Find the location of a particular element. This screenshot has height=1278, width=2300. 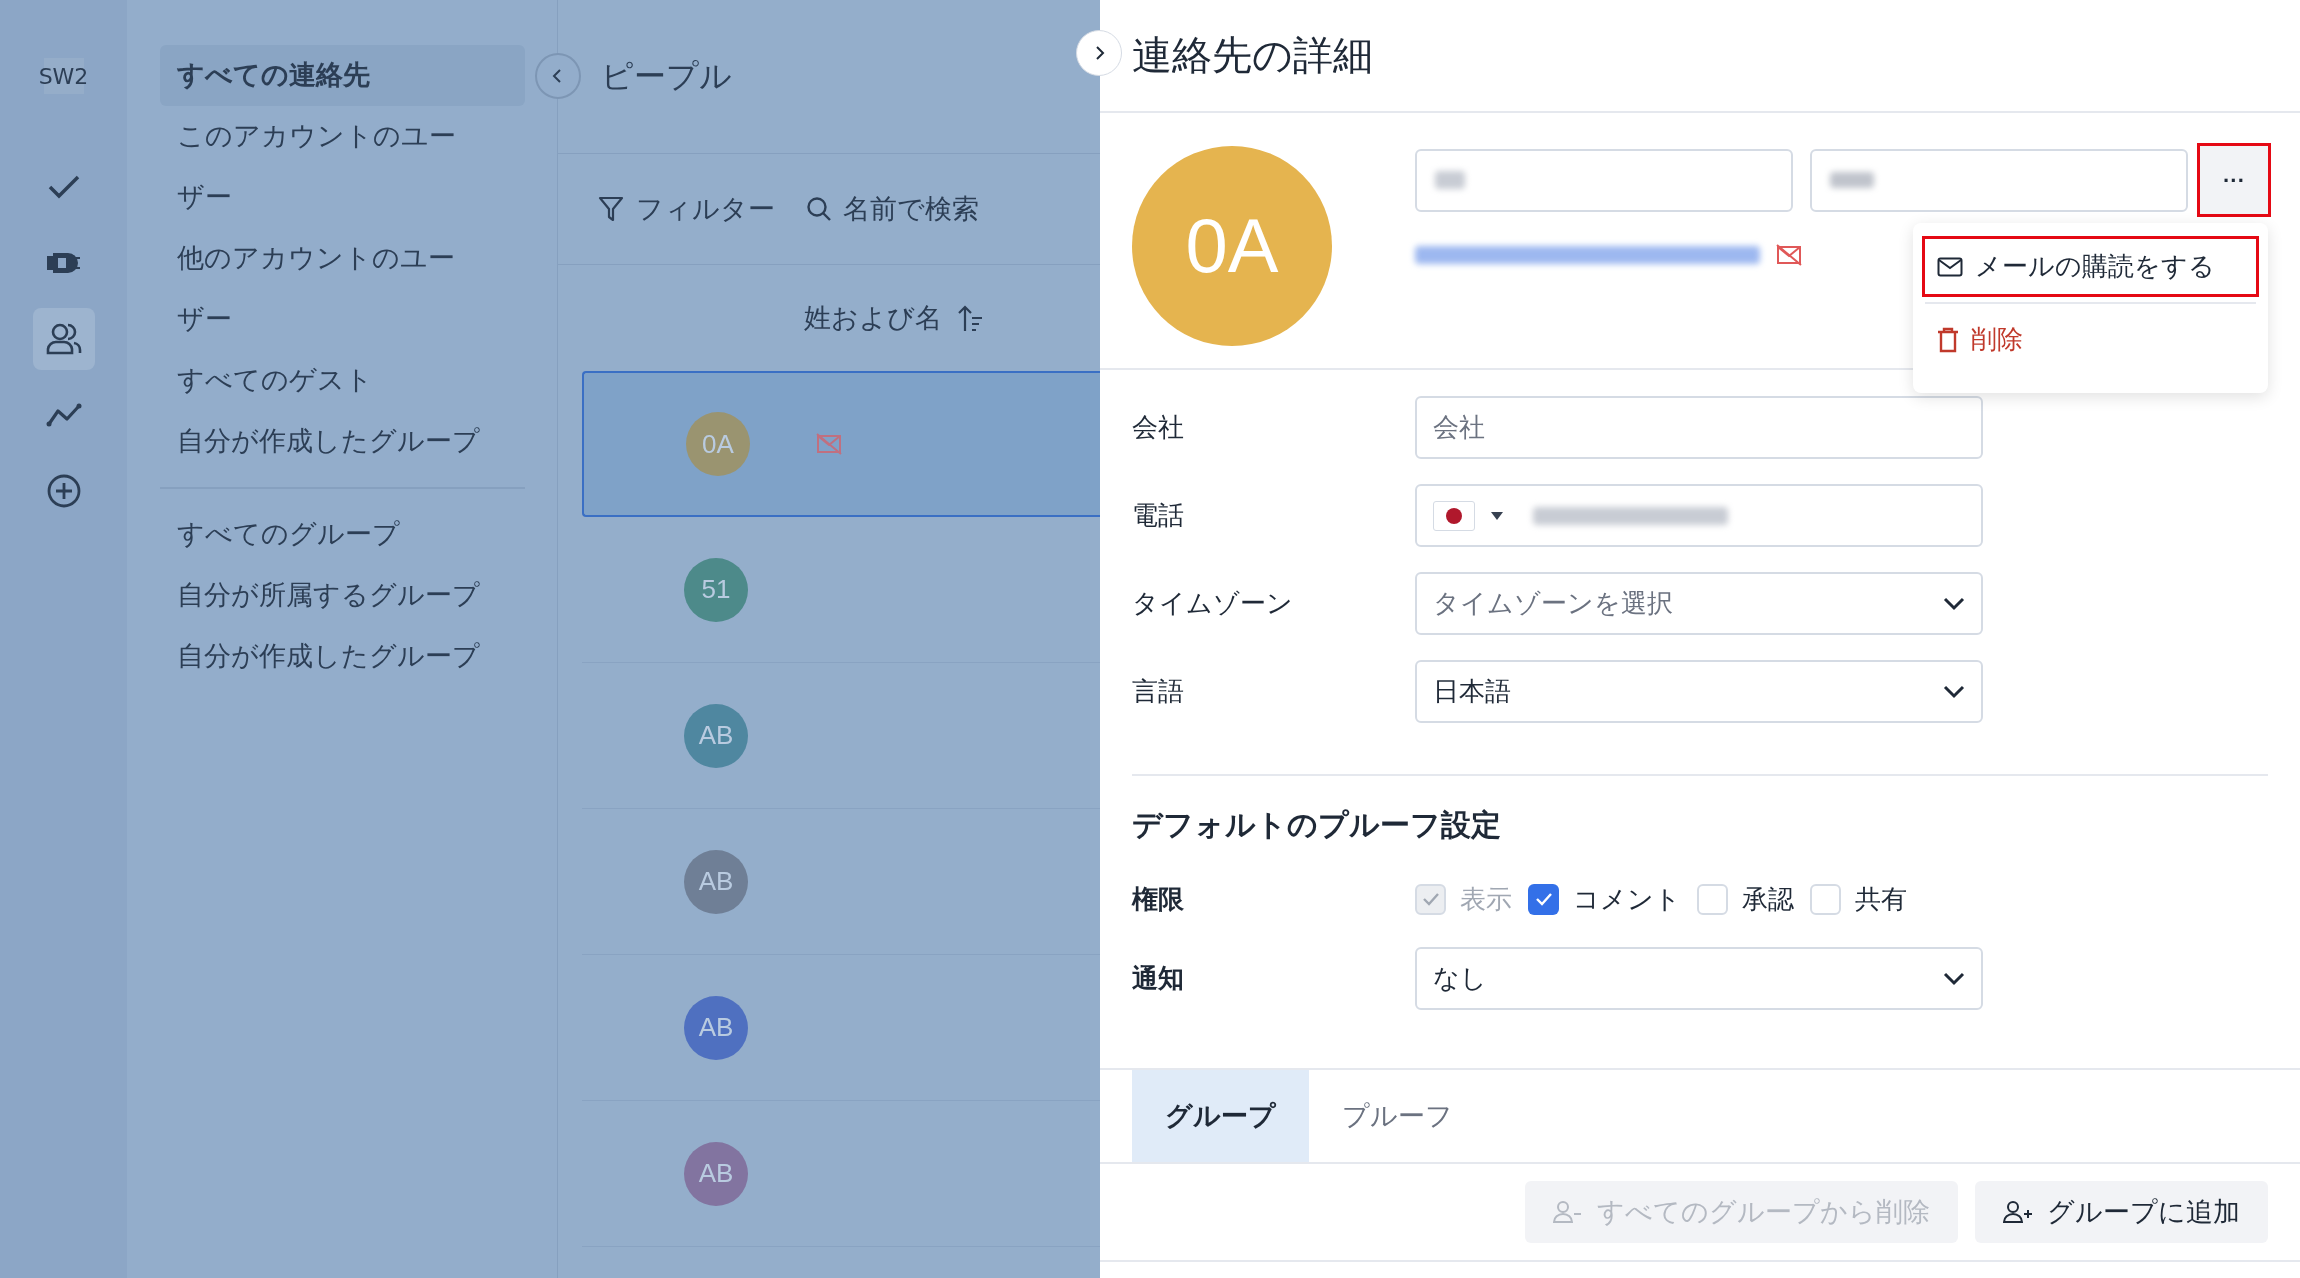

person-plus-icon is located at coordinates (2018, 1212).